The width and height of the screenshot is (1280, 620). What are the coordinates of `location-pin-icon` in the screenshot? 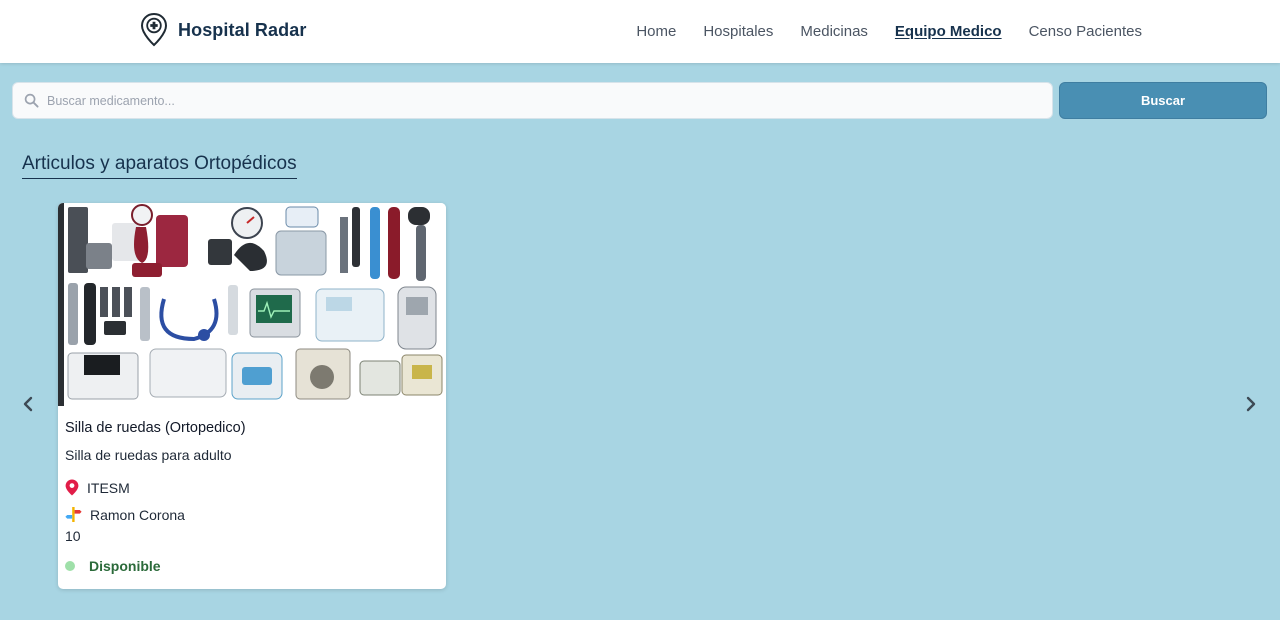 It's located at (72, 487).